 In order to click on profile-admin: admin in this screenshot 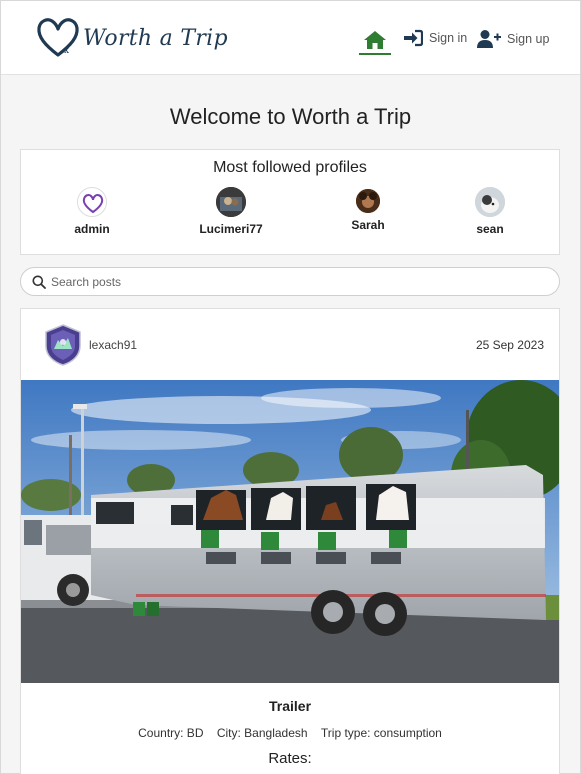, I will do `click(92, 211)`.